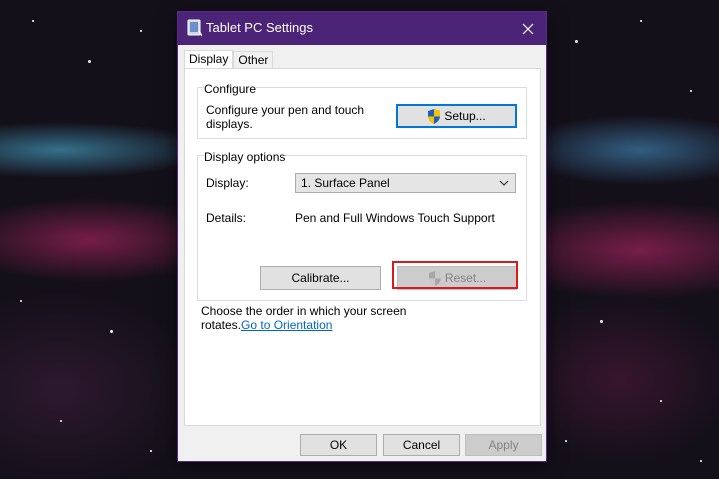  Describe the element at coordinates (227, 183) in the screenshot. I see `display-label: Display:` at that location.